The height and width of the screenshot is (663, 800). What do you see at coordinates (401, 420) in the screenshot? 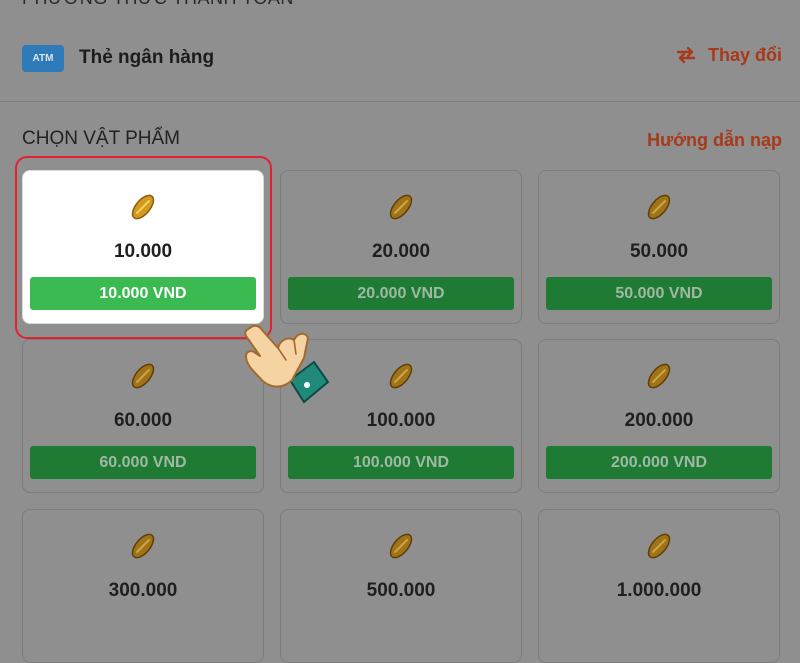
I see `item-amount: 100.000` at bounding box center [401, 420].